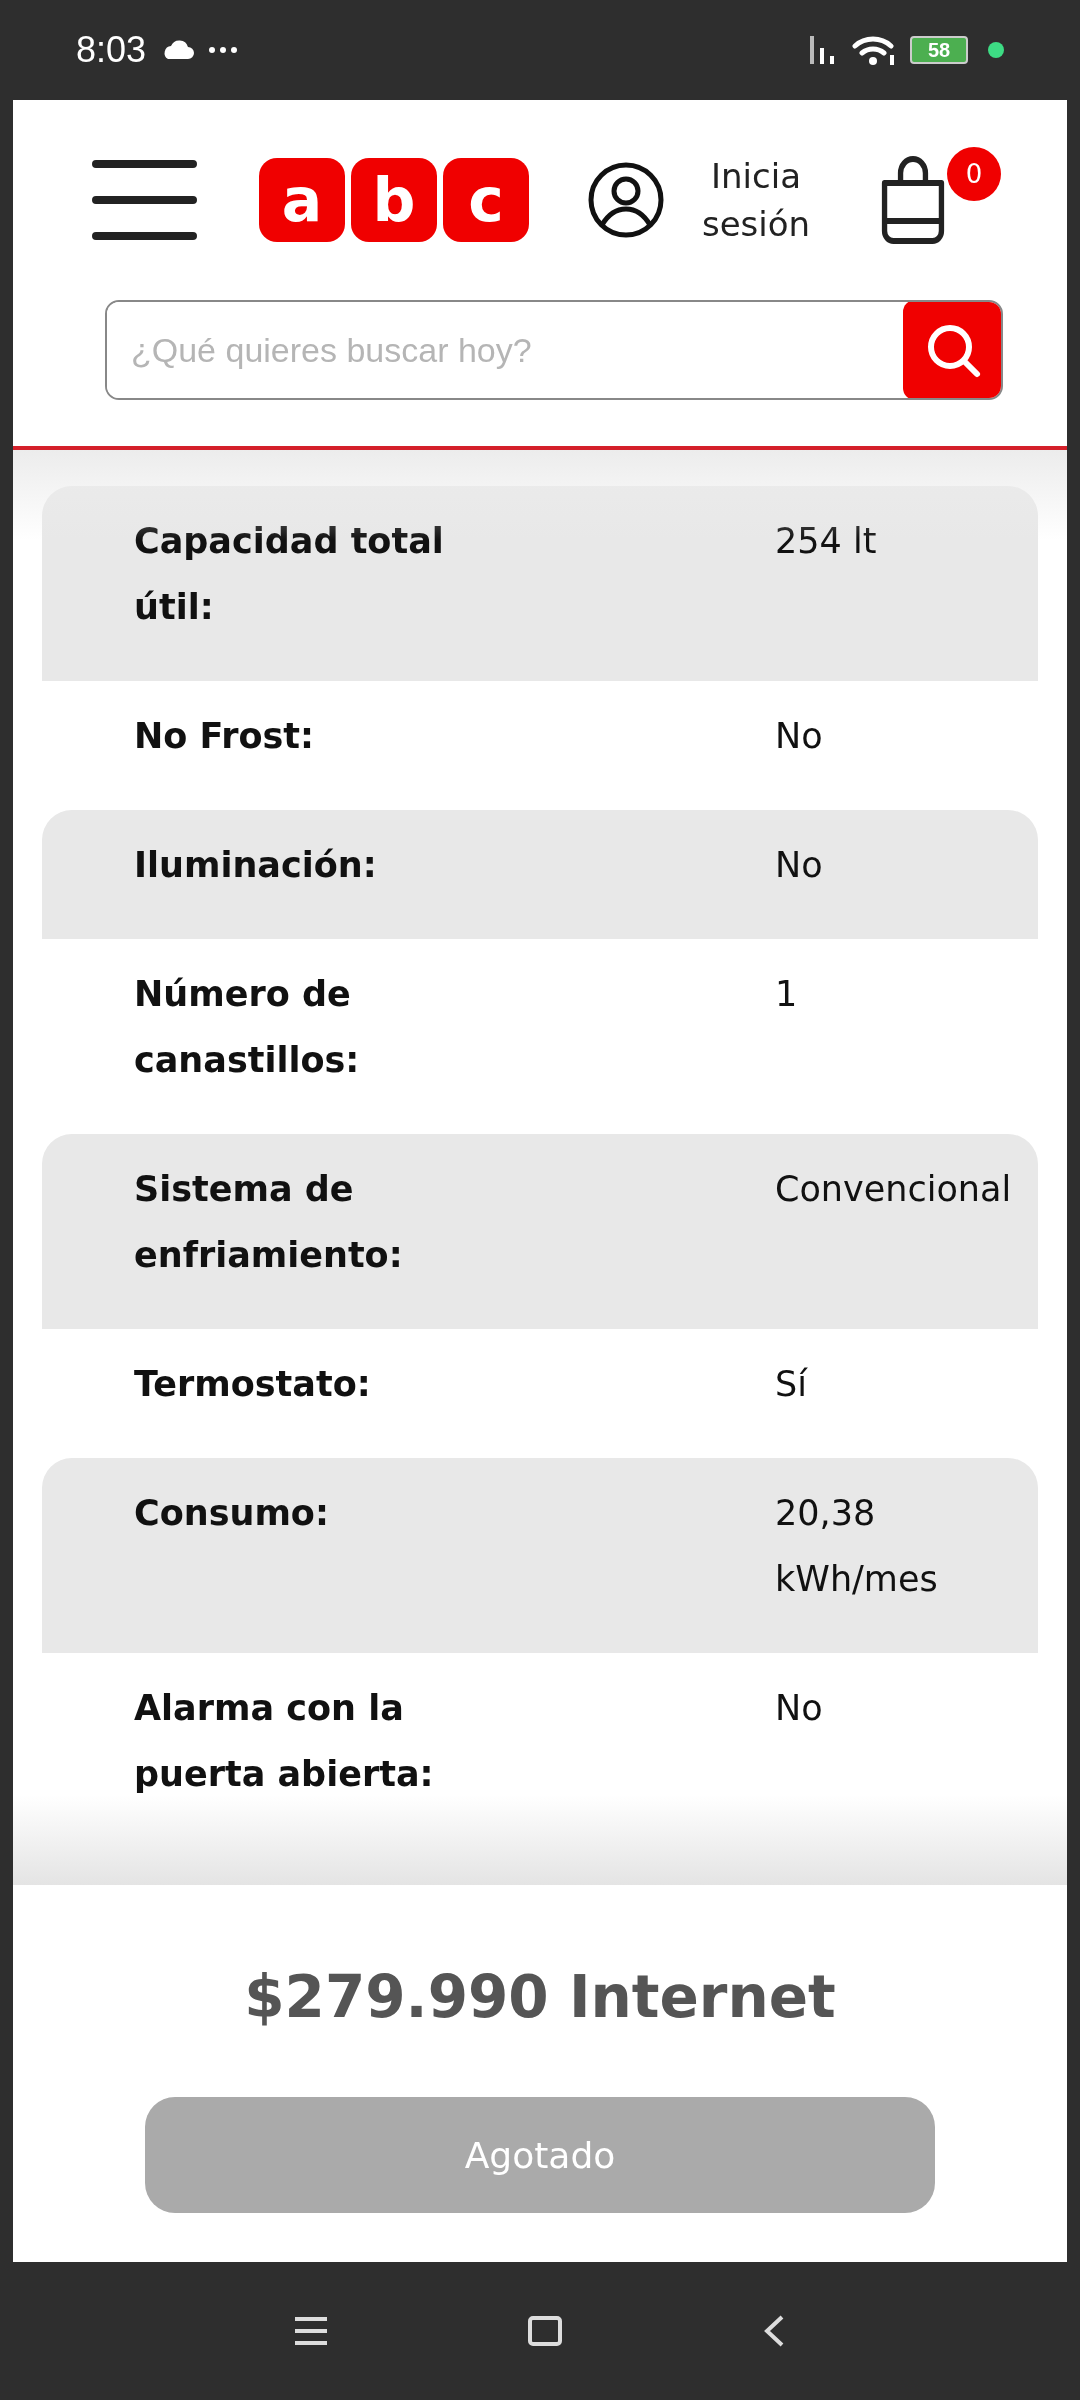 Image resolution: width=1080 pixels, height=2400 pixels. I want to click on spec-value: 254 lt, so click(826, 541).